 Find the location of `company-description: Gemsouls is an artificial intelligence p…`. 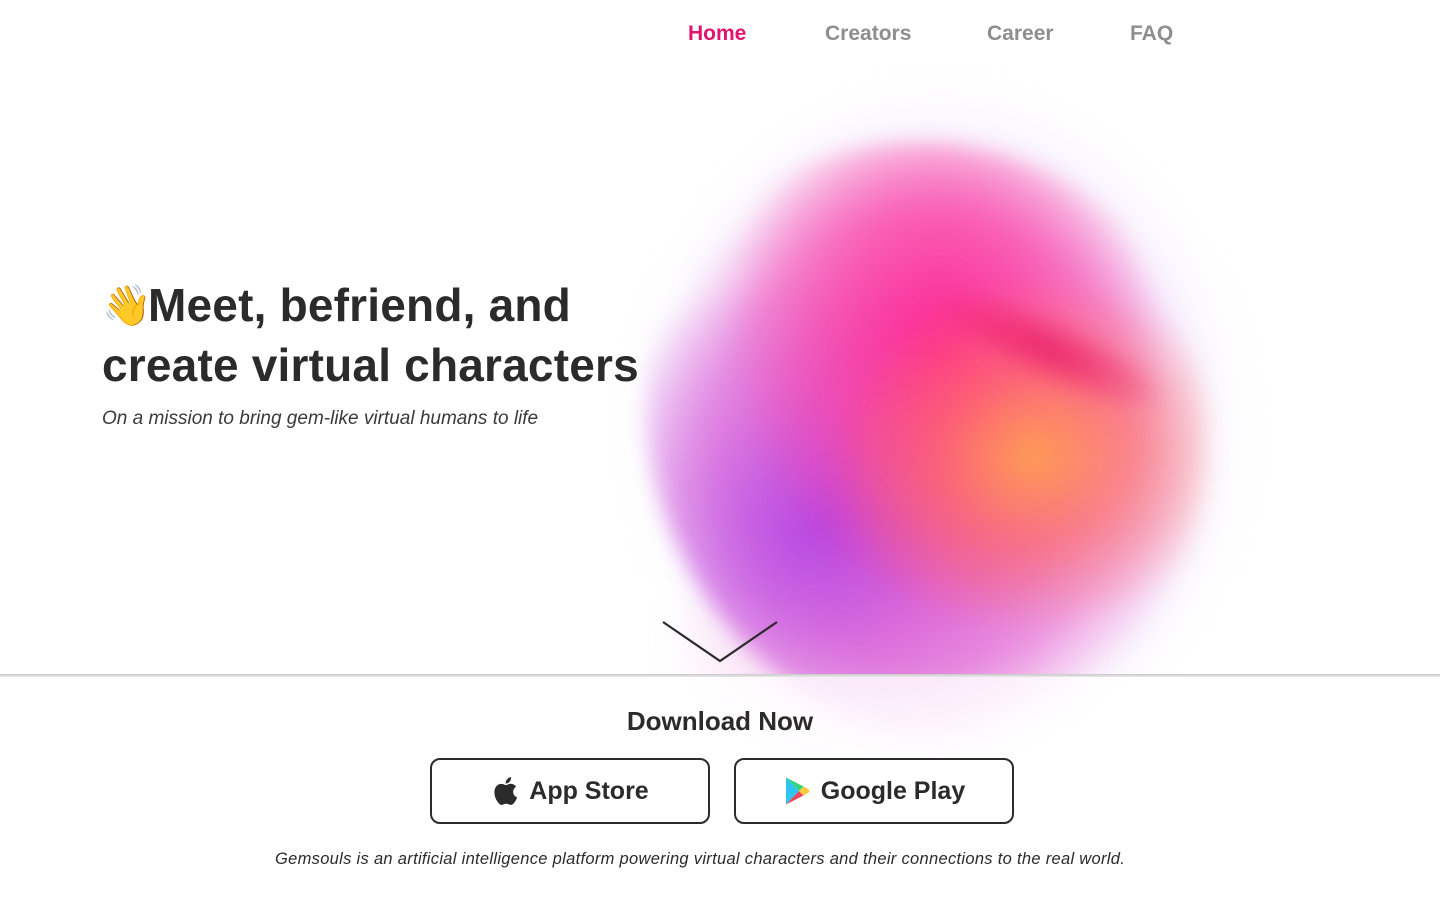

company-description: Gemsouls is an artificial intelligence p… is located at coordinates (700, 859).